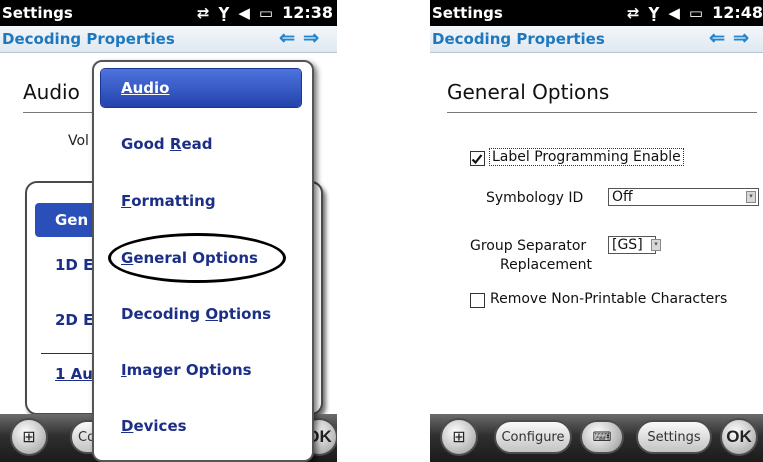  I want to click on checkmark-icon, so click(477, 159).